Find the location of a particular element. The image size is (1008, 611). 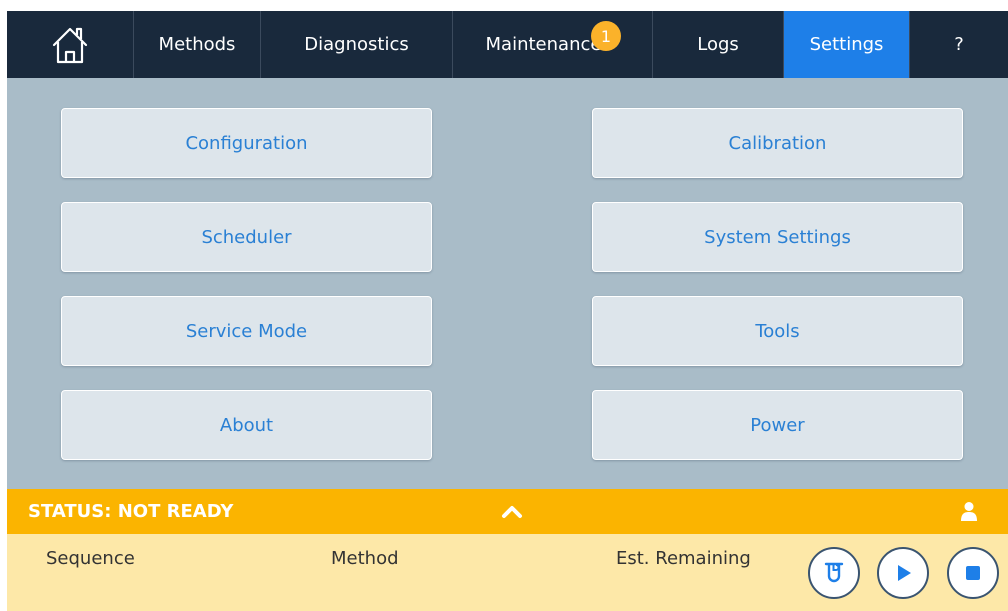

user-icon is located at coordinates (969, 511).